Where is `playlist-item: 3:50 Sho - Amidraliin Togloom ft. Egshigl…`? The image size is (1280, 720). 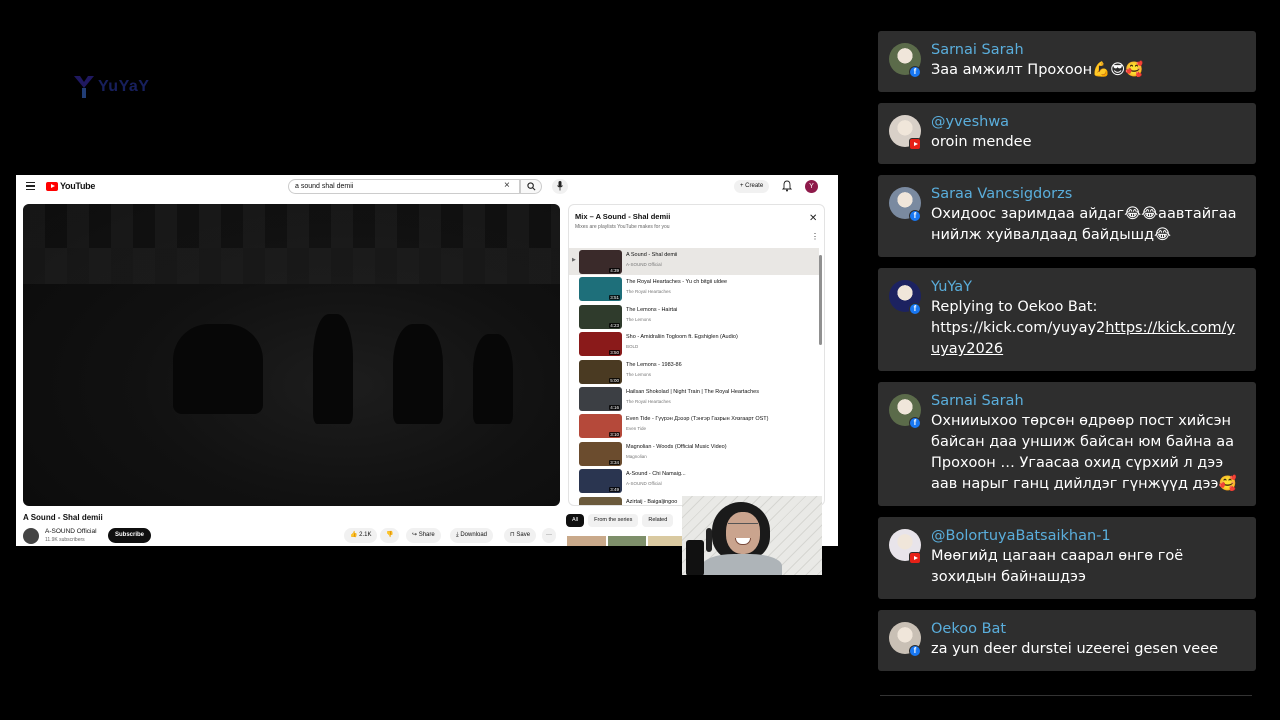 playlist-item: 3:50 Sho - Amidraliin Togloom ft. Egshigl… is located at coordinates (694, 343).